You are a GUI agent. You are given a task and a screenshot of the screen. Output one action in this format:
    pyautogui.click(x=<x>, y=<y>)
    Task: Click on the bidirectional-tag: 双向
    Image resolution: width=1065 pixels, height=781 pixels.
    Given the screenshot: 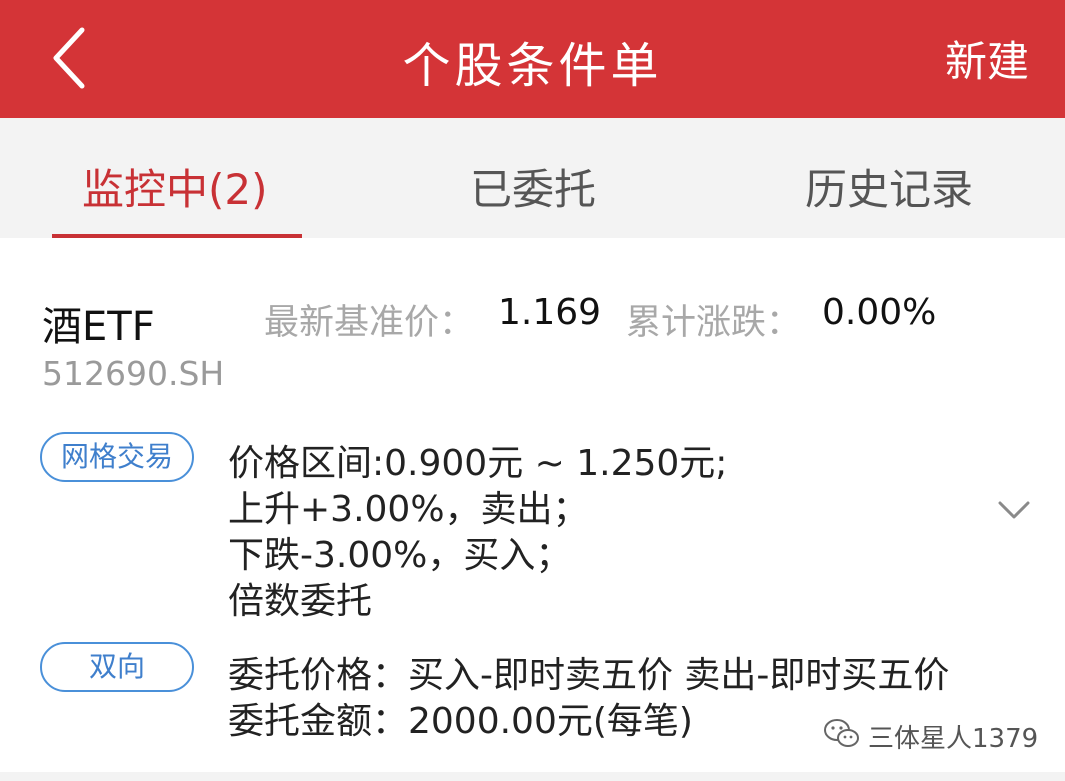 What is the action you would take?
    pyautogui.click(x=117, y=667)
    